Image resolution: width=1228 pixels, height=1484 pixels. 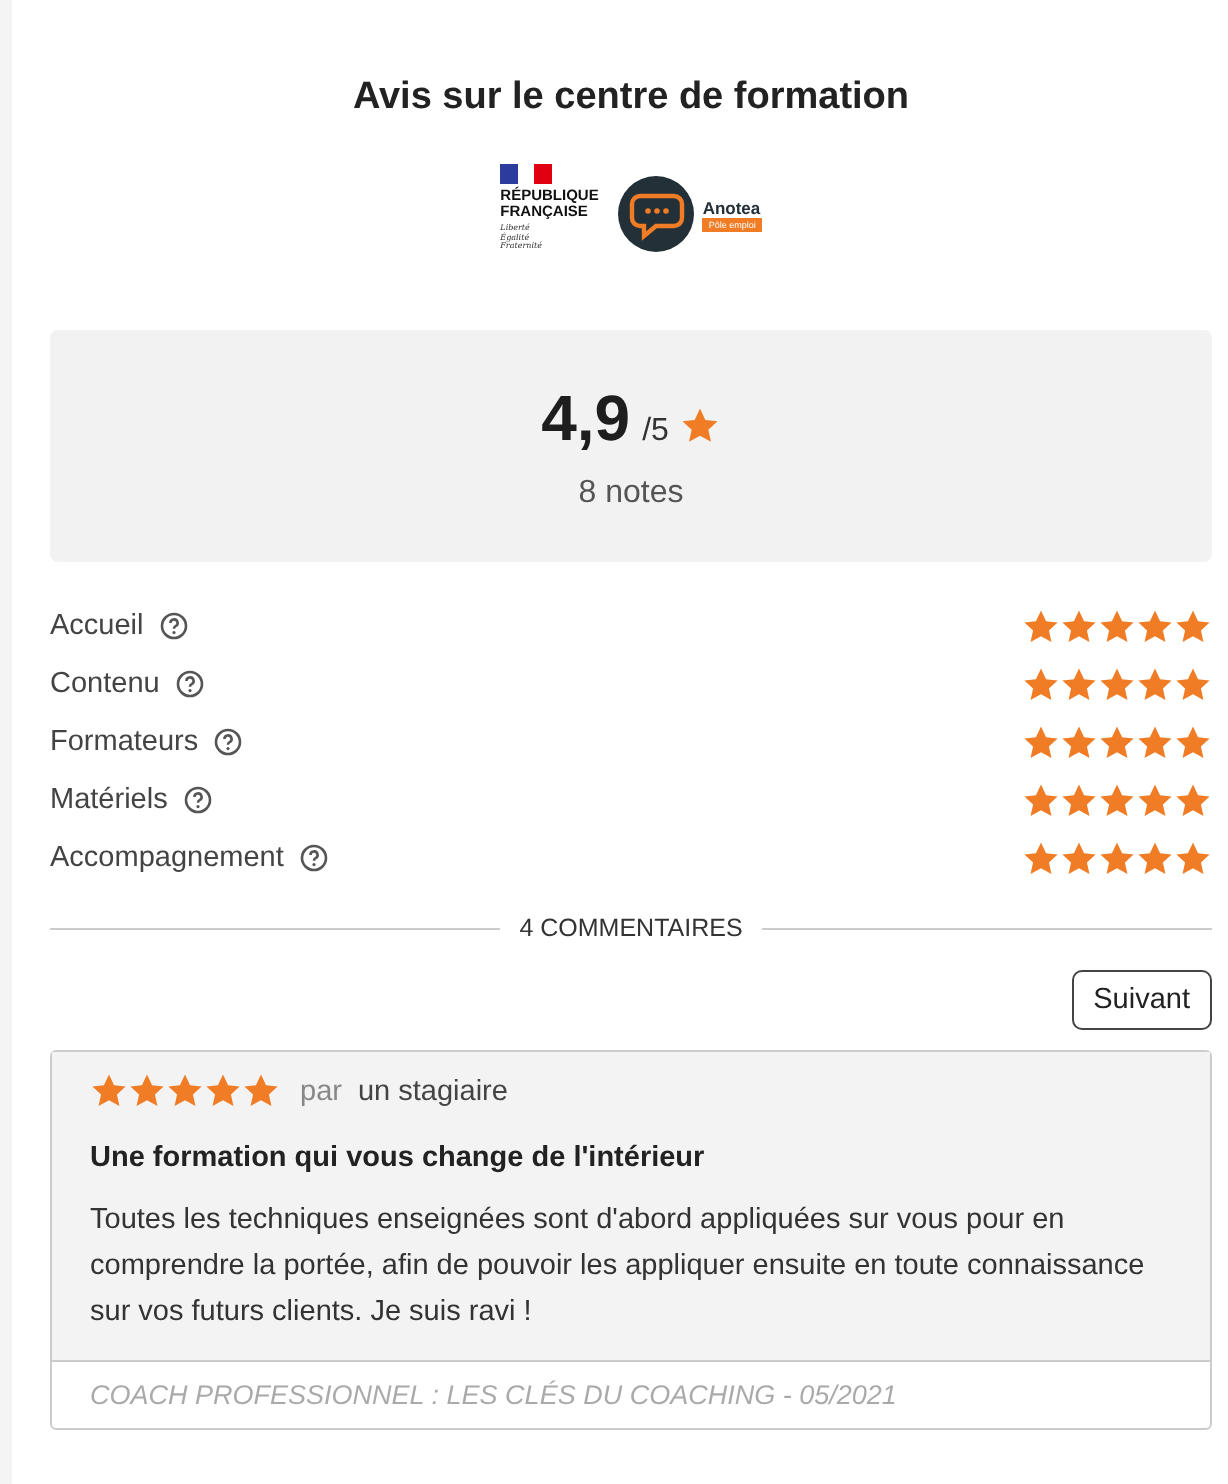 I want to click on review-text: Toutes les techniques enseignées sont d'abord appliquées sur vous pour en comprendre la portée, afin de pouvoir les appliquer ensuite en toute connaissance sur vos futurs clients. Je suis ravi !, so click(x=618, y=1267).